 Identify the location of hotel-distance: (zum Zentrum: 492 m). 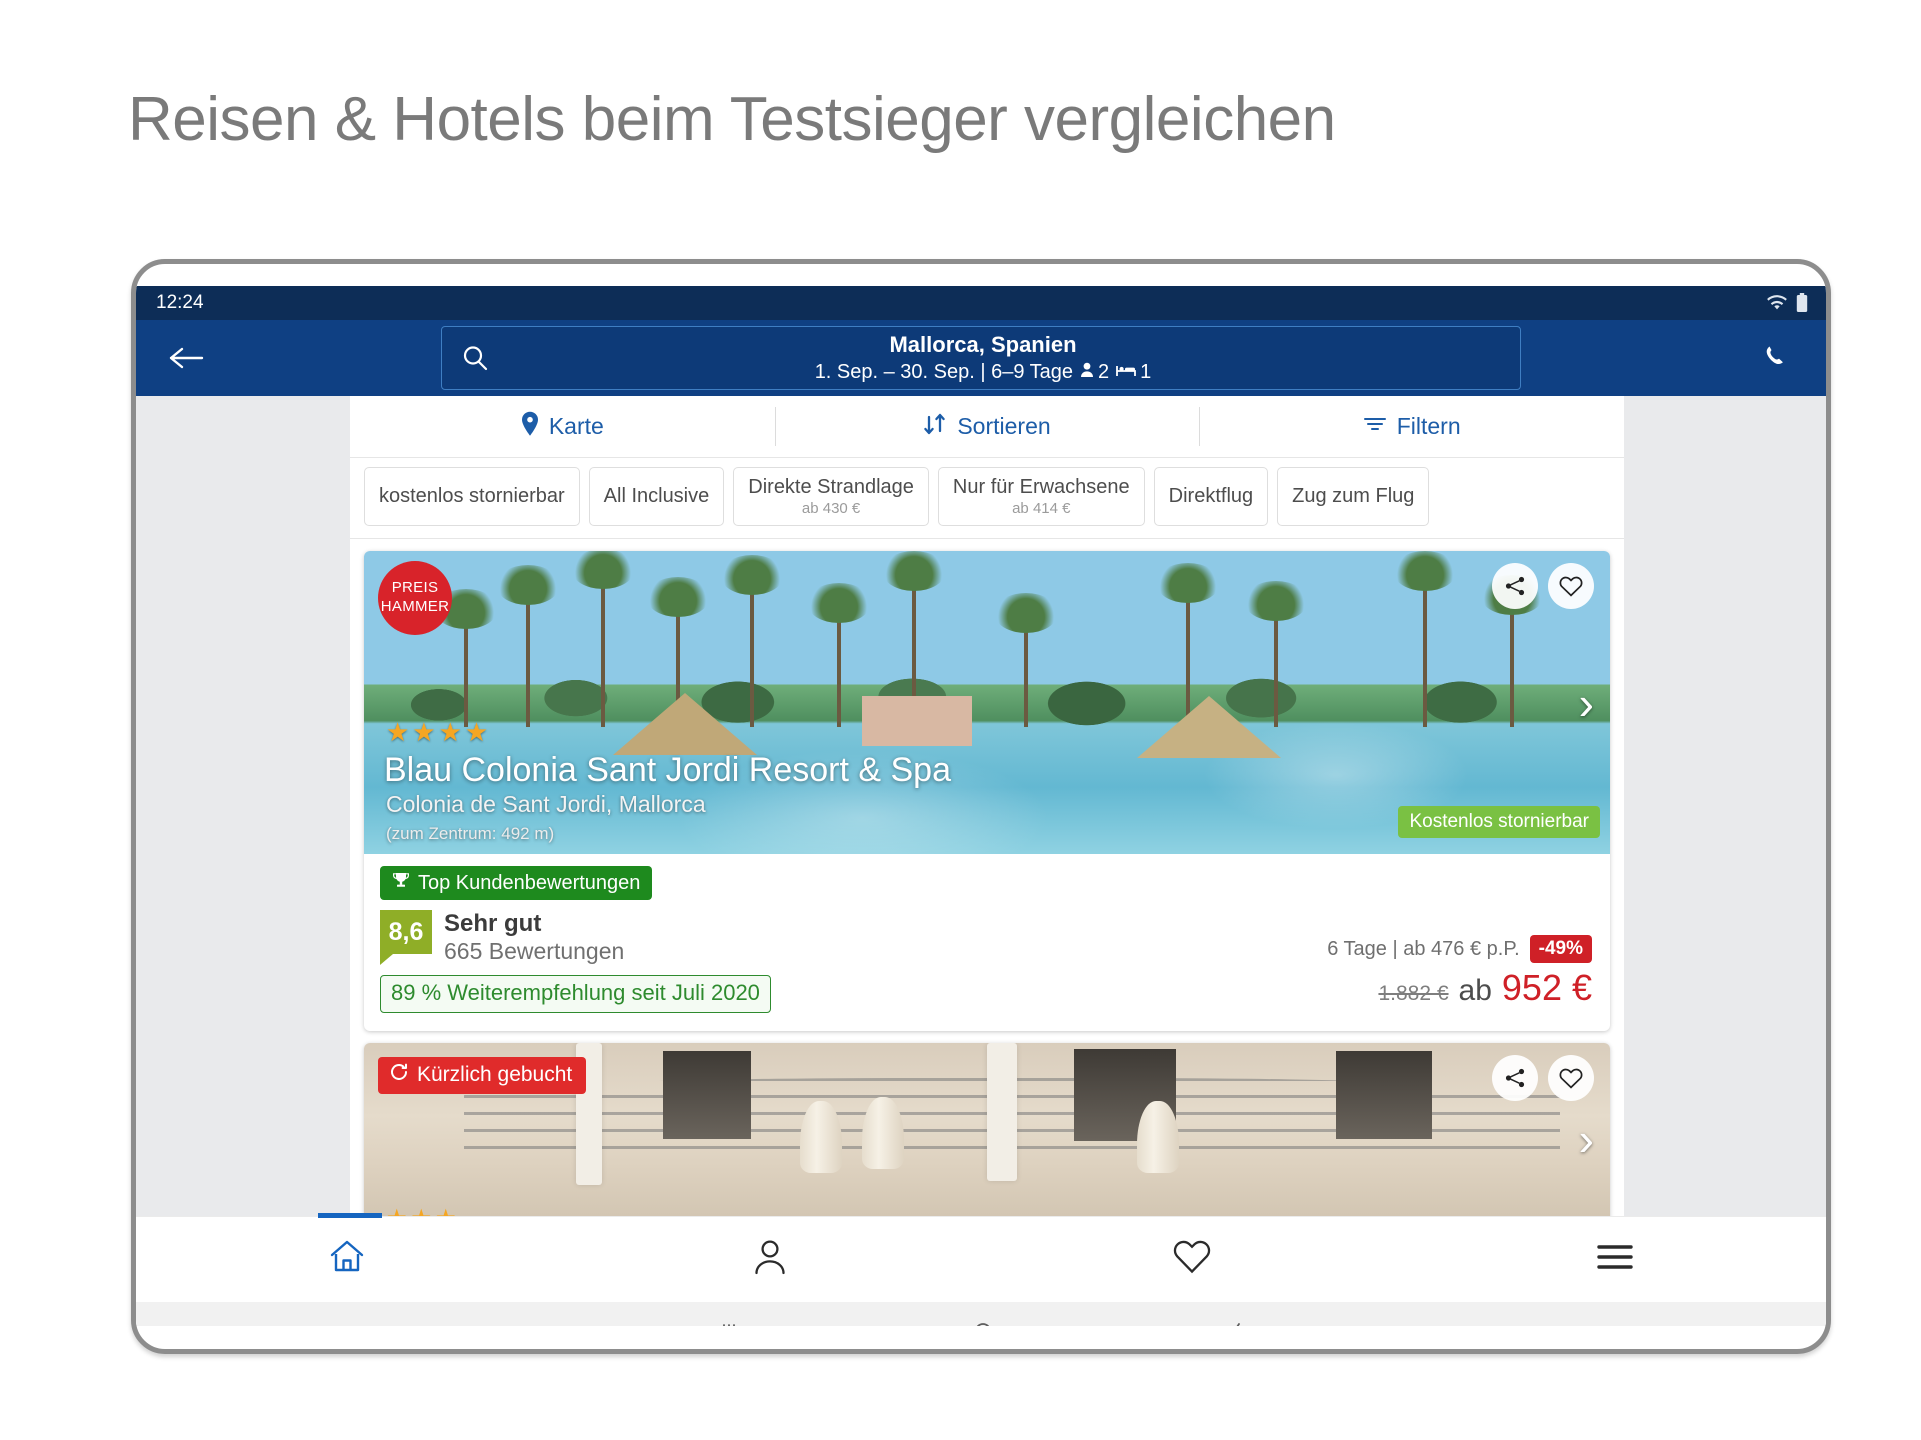
(470, 833).